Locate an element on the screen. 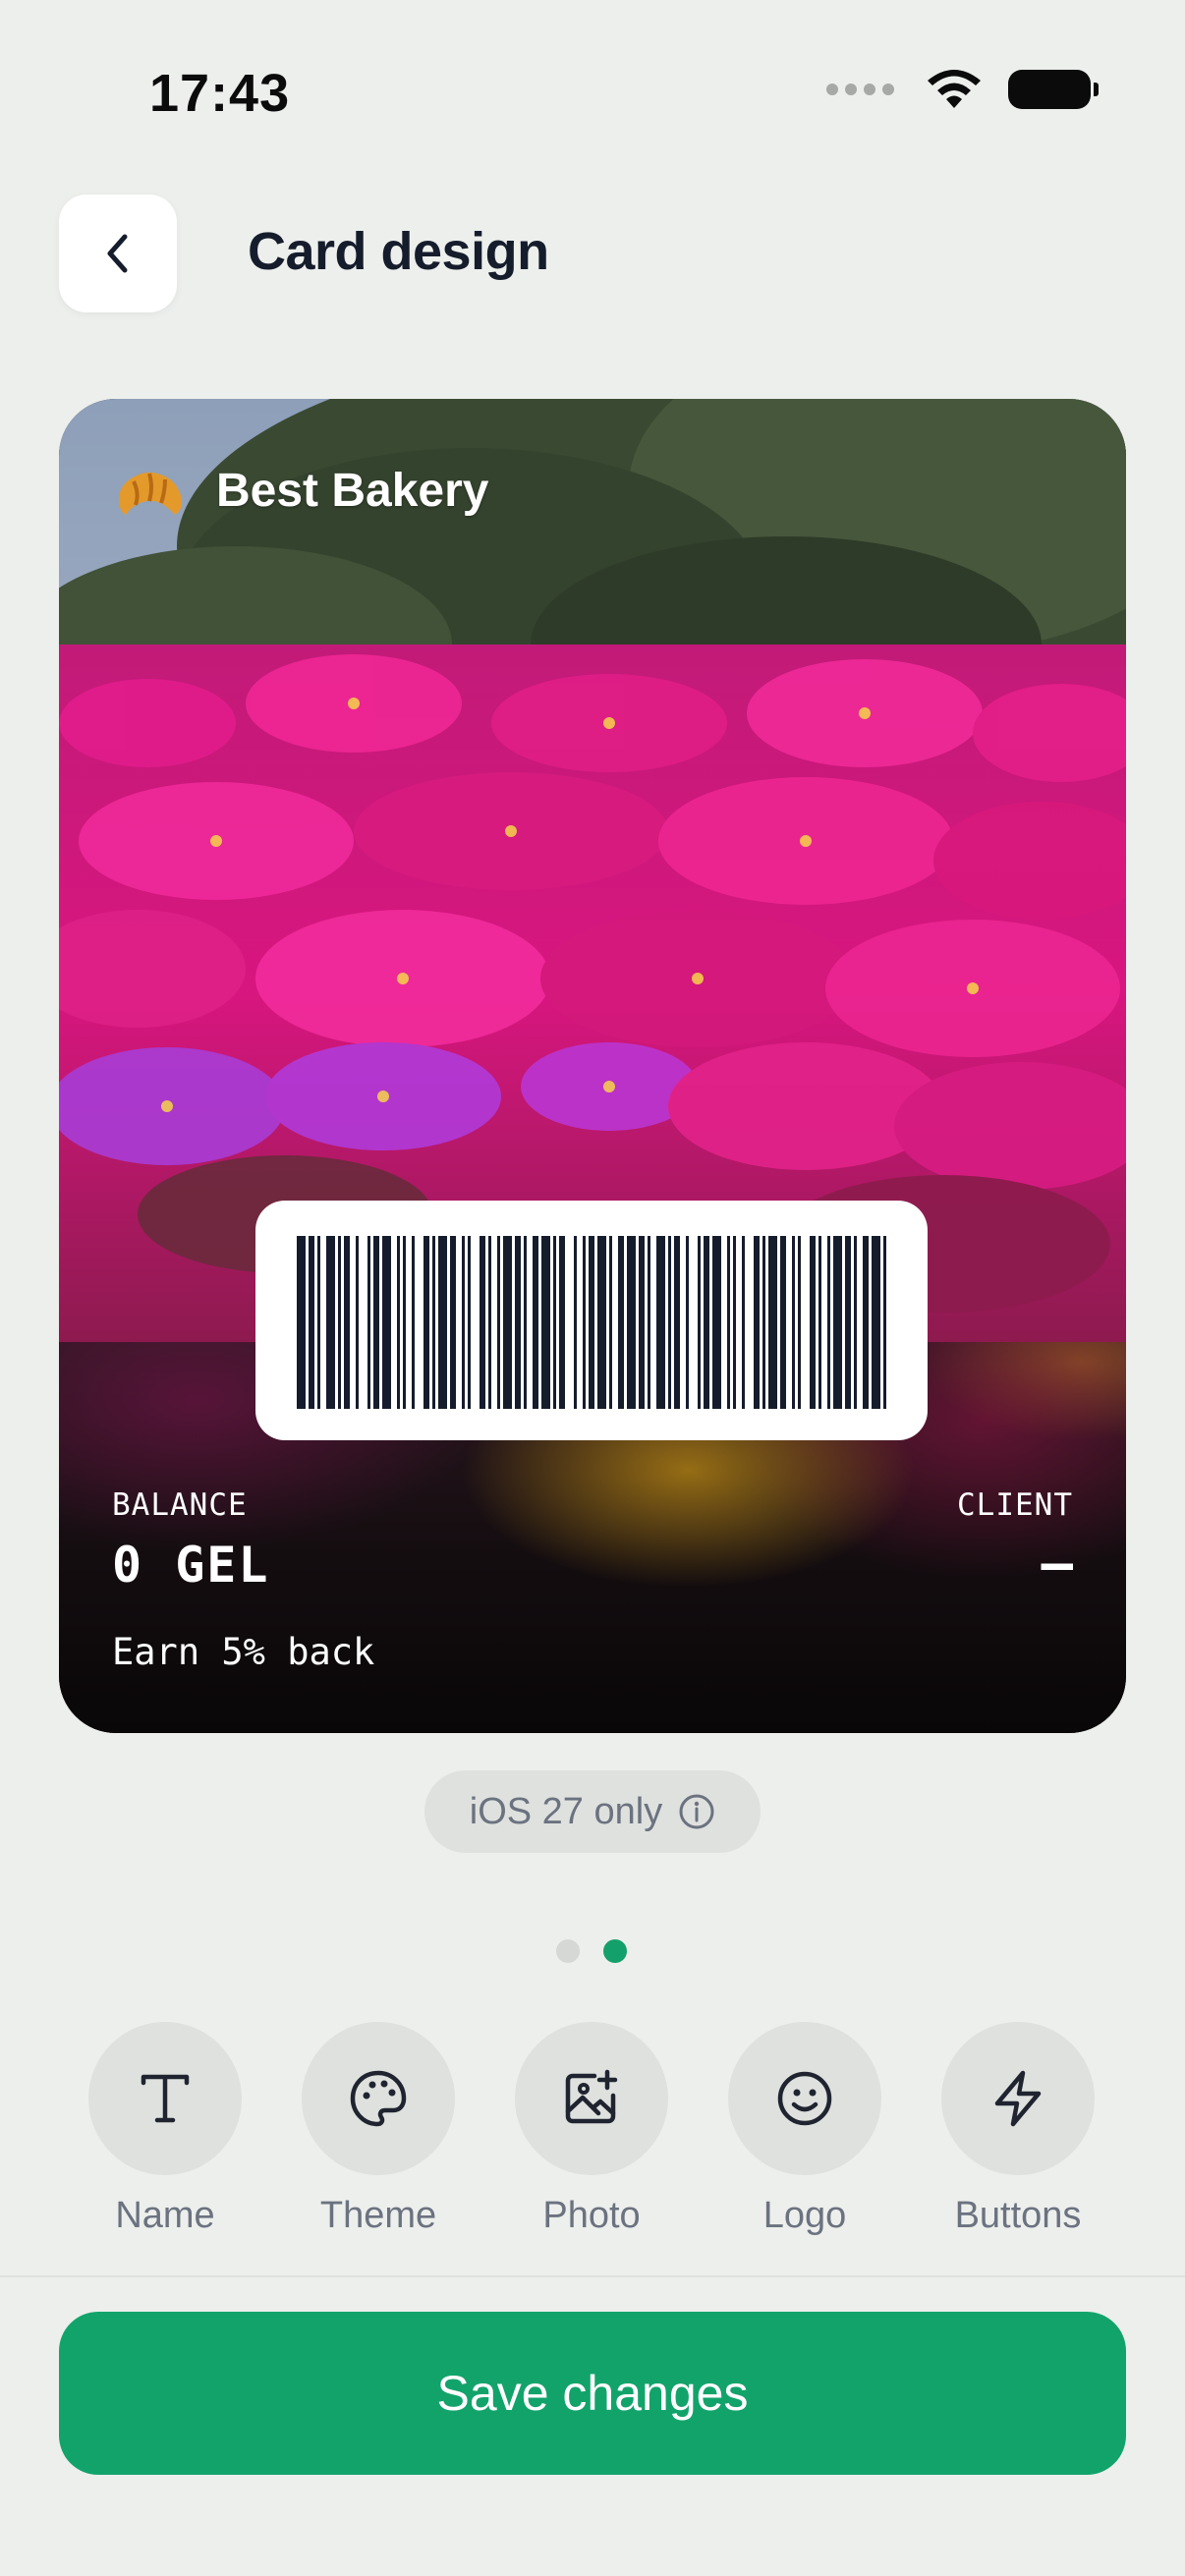 This screenshot has width=1185, height=2576. text-icon is located at coordinates (166, 2098).